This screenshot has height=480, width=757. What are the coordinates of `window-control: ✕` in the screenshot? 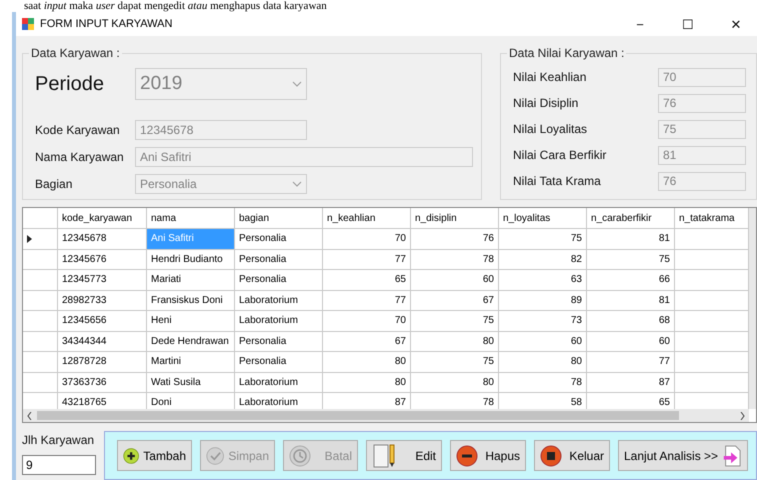 It's located at (736, 24).